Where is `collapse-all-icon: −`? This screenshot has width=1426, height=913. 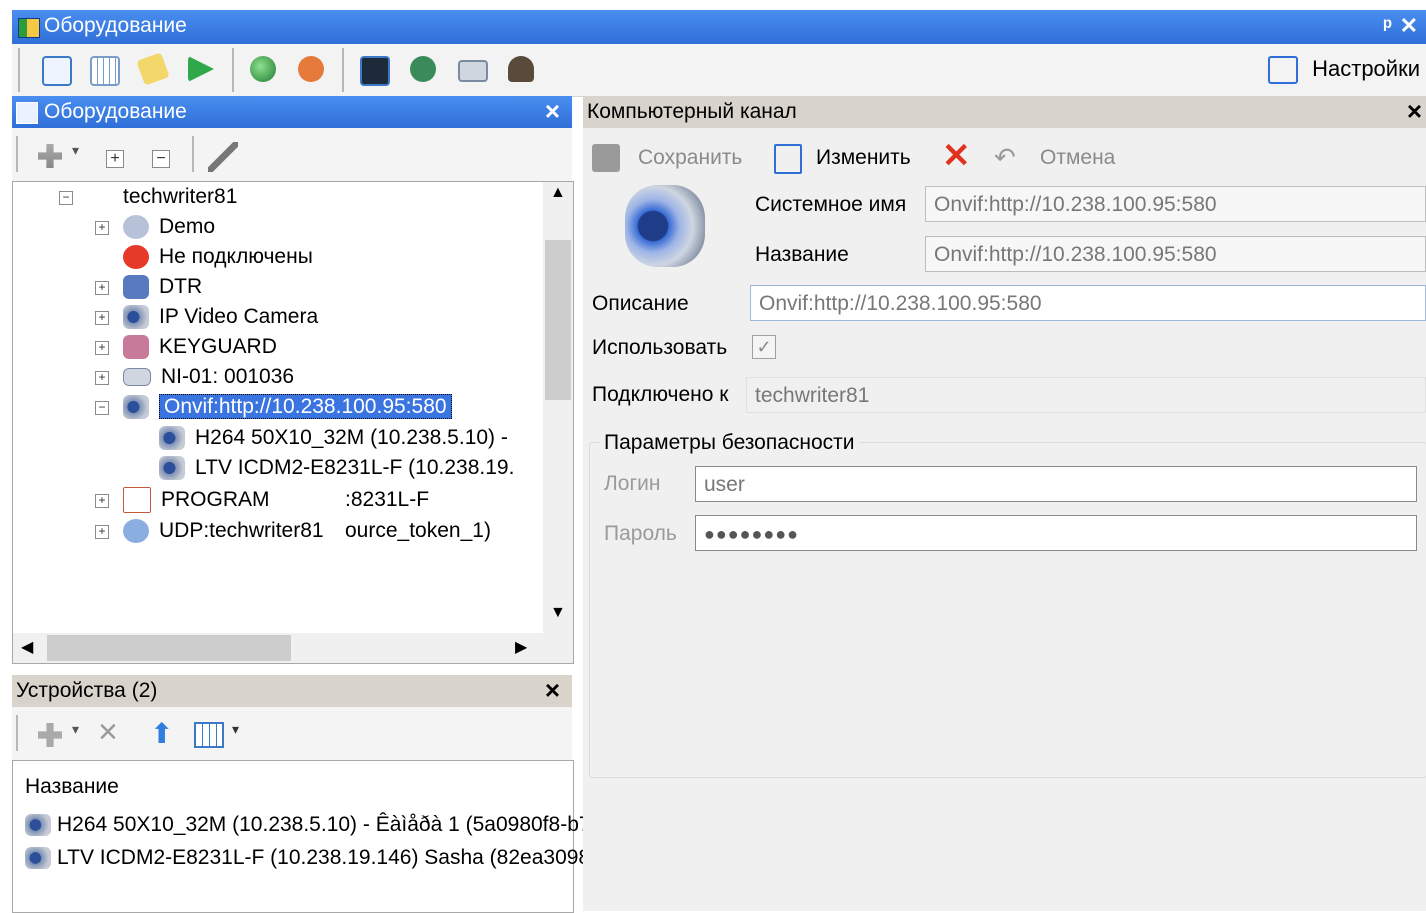
collapse-all-icon: − is located at coordinates (161, 159).